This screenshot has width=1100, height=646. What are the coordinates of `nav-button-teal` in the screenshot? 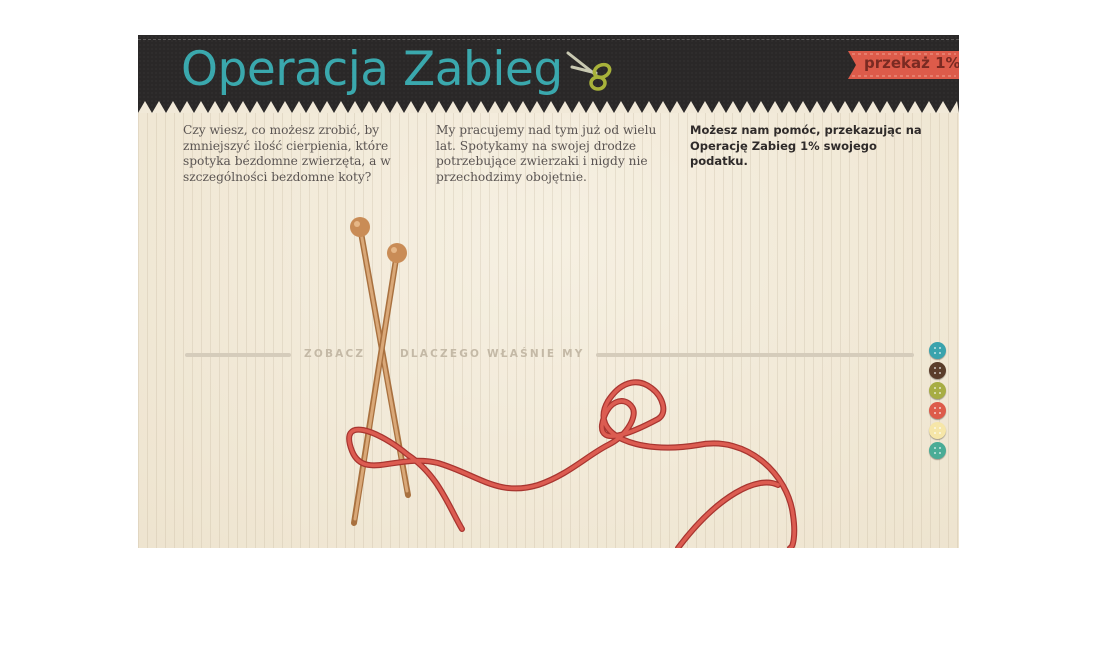 It's located at (937, 350).